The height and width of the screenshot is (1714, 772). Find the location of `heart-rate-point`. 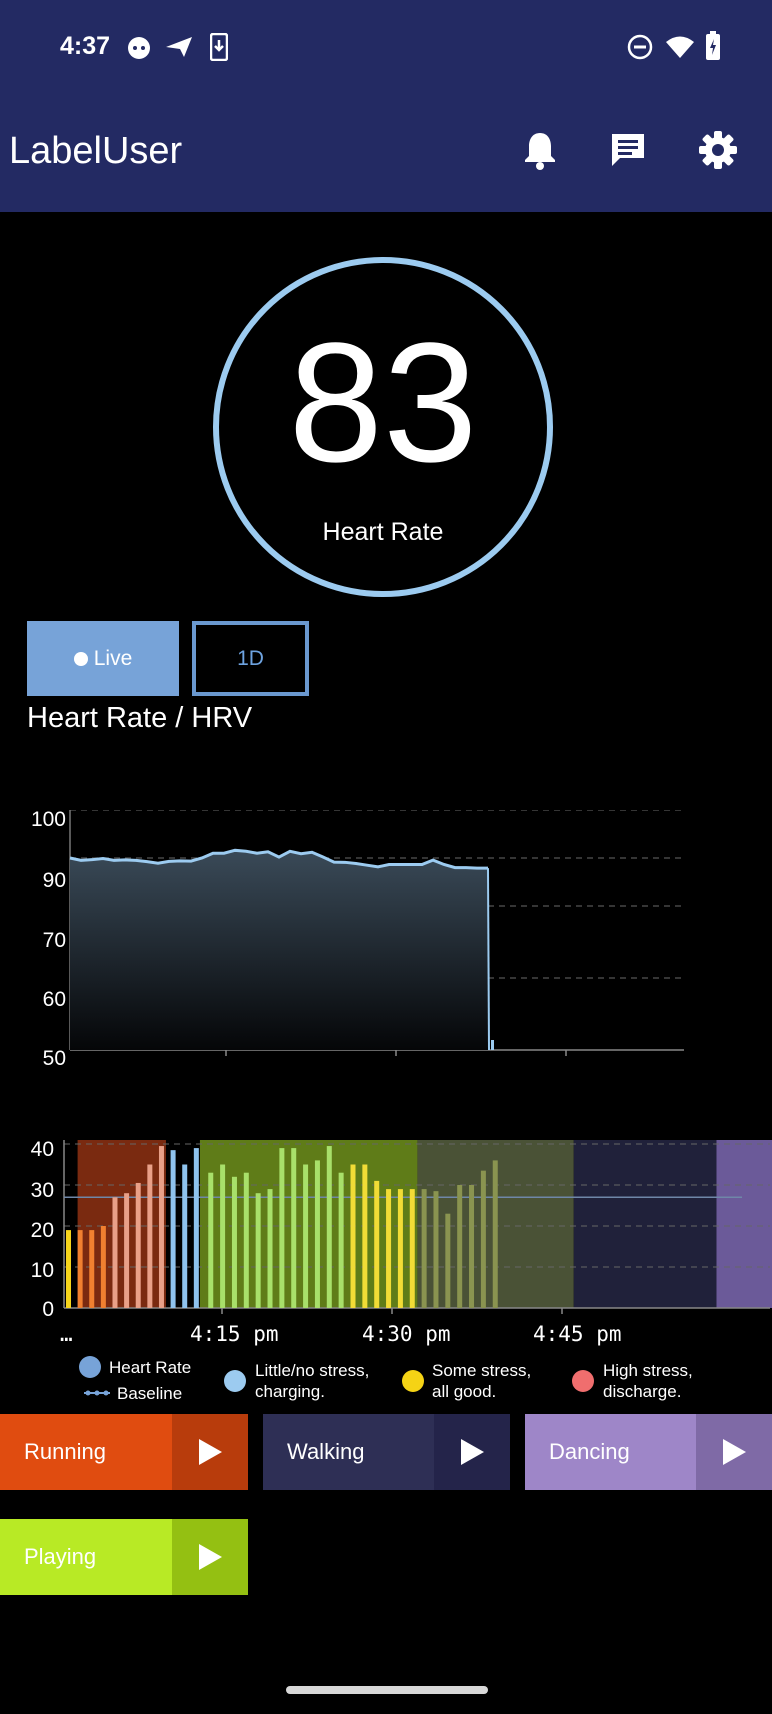

heart-rate-point is located at coordinates (492, 1045).